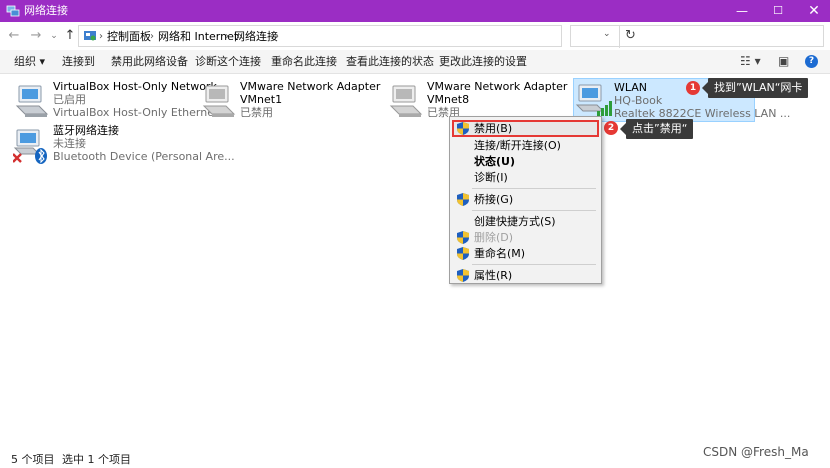 Image resolution: width=830 pixels, height=468 pixels. I want to click on menu-item-label: 禁用(B), so click(493, 128).